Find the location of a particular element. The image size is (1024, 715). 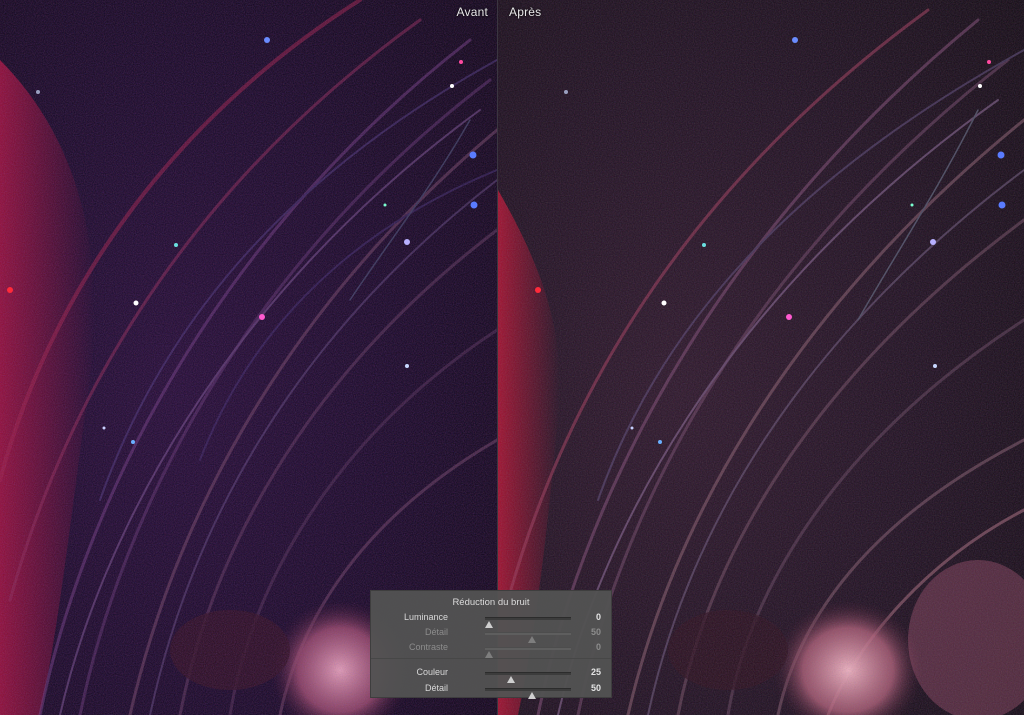

luminance-value: 0 is located at coordinates (598, 617).